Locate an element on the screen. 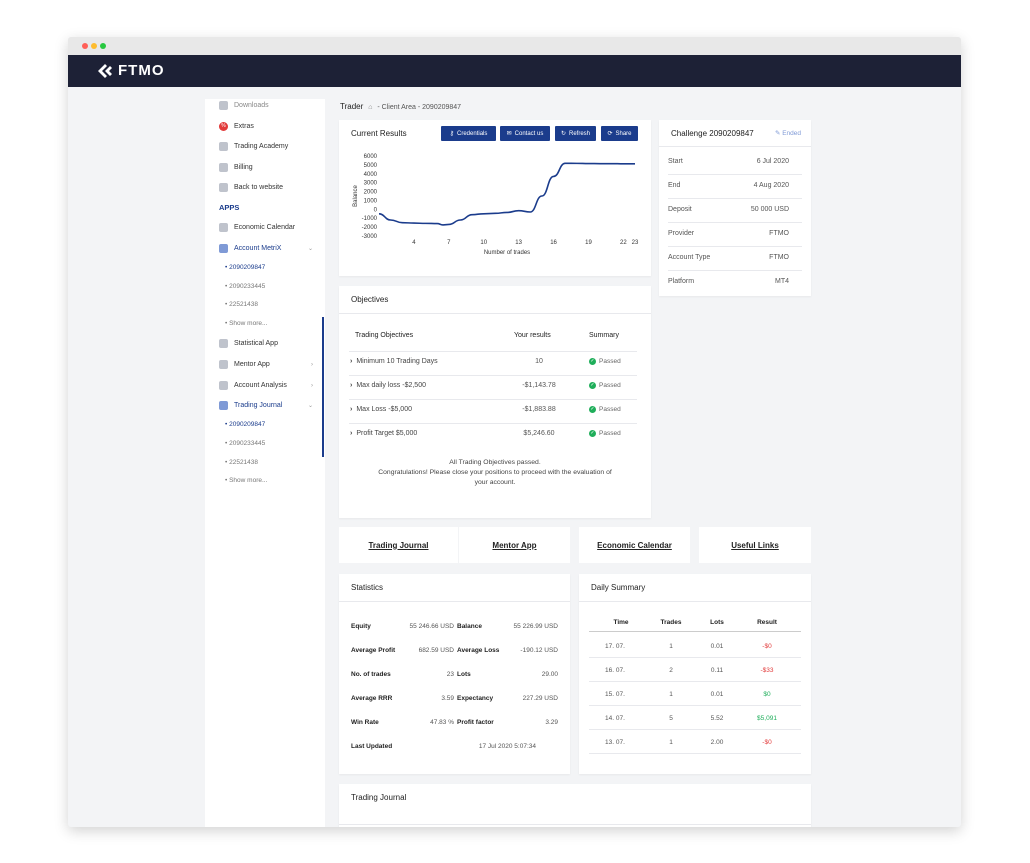 The height and width of the screenshot is (863, 1030). close-dot-icon is located at coordinates (85, 46).